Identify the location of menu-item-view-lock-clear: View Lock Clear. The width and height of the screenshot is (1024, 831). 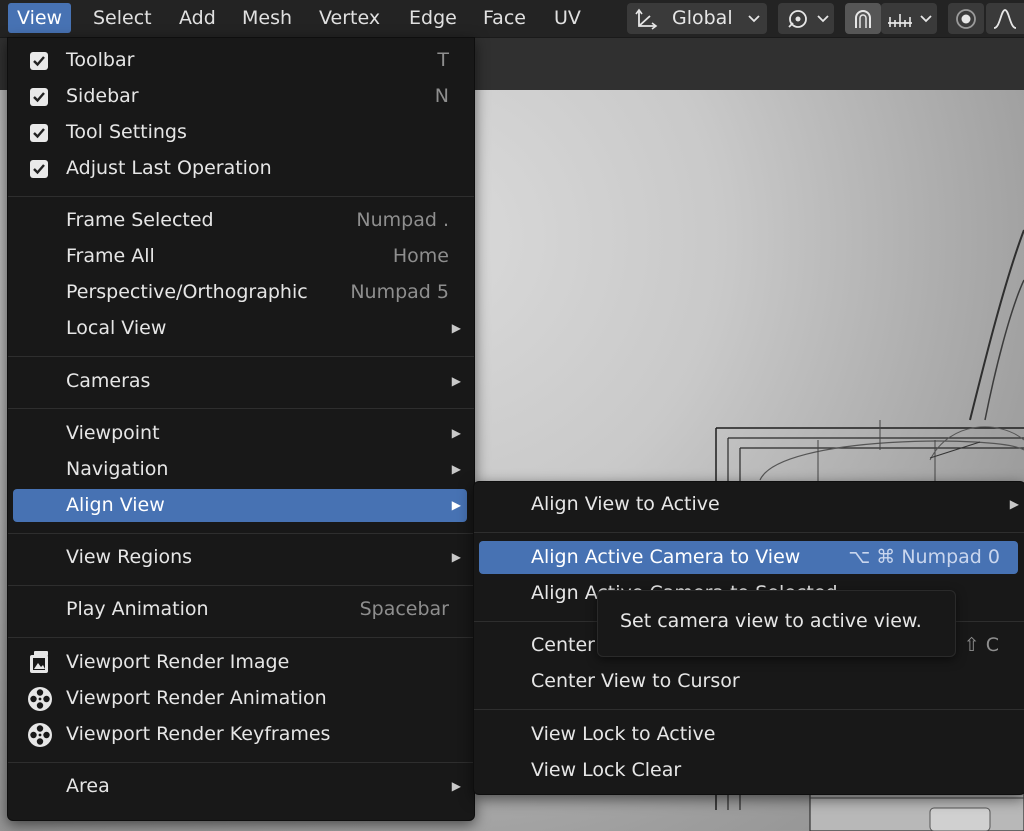
(749, 770).